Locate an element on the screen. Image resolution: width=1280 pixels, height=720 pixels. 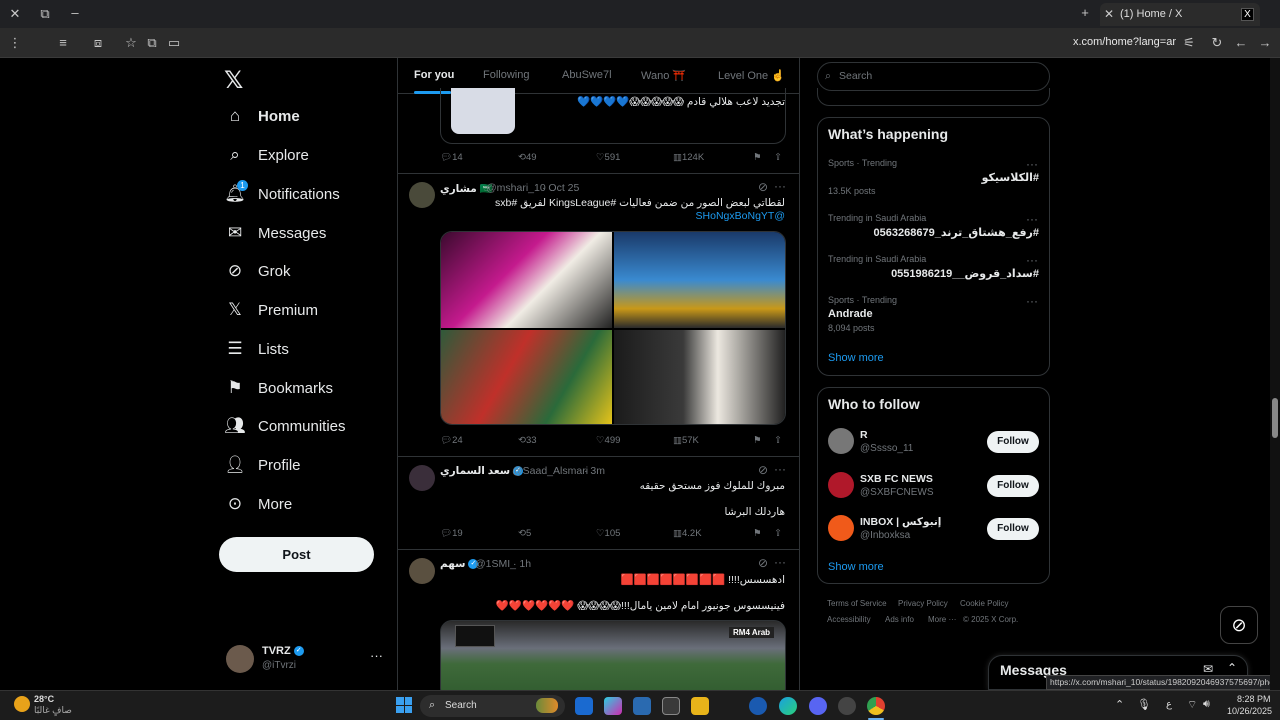
forward-icon: → is located at coordinates (1265, 43).